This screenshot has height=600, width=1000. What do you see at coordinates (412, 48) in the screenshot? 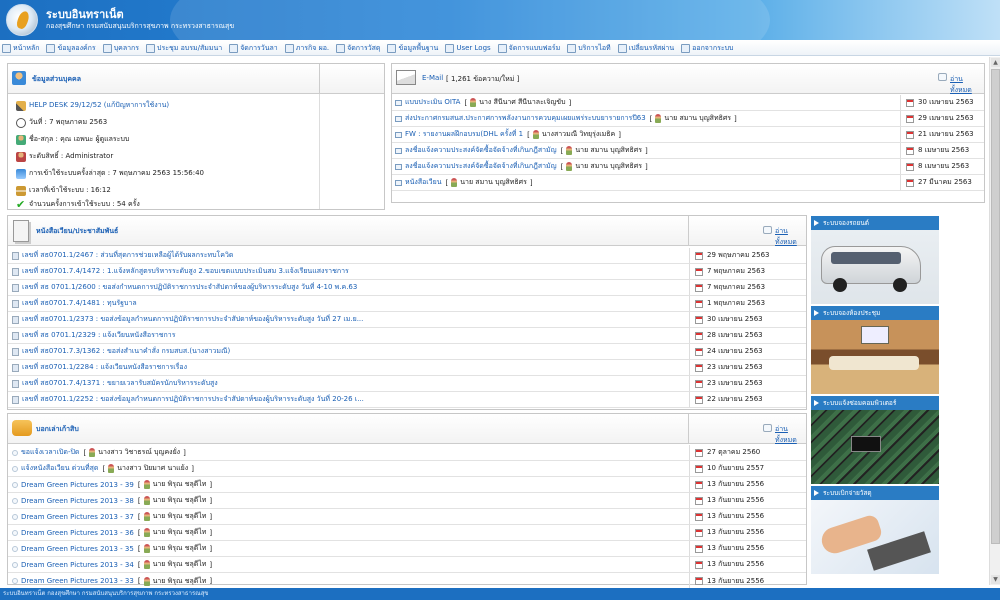
I see `menu-base-data: ข้อมูลพื้นฐาน` at bounding box center [412, 48].